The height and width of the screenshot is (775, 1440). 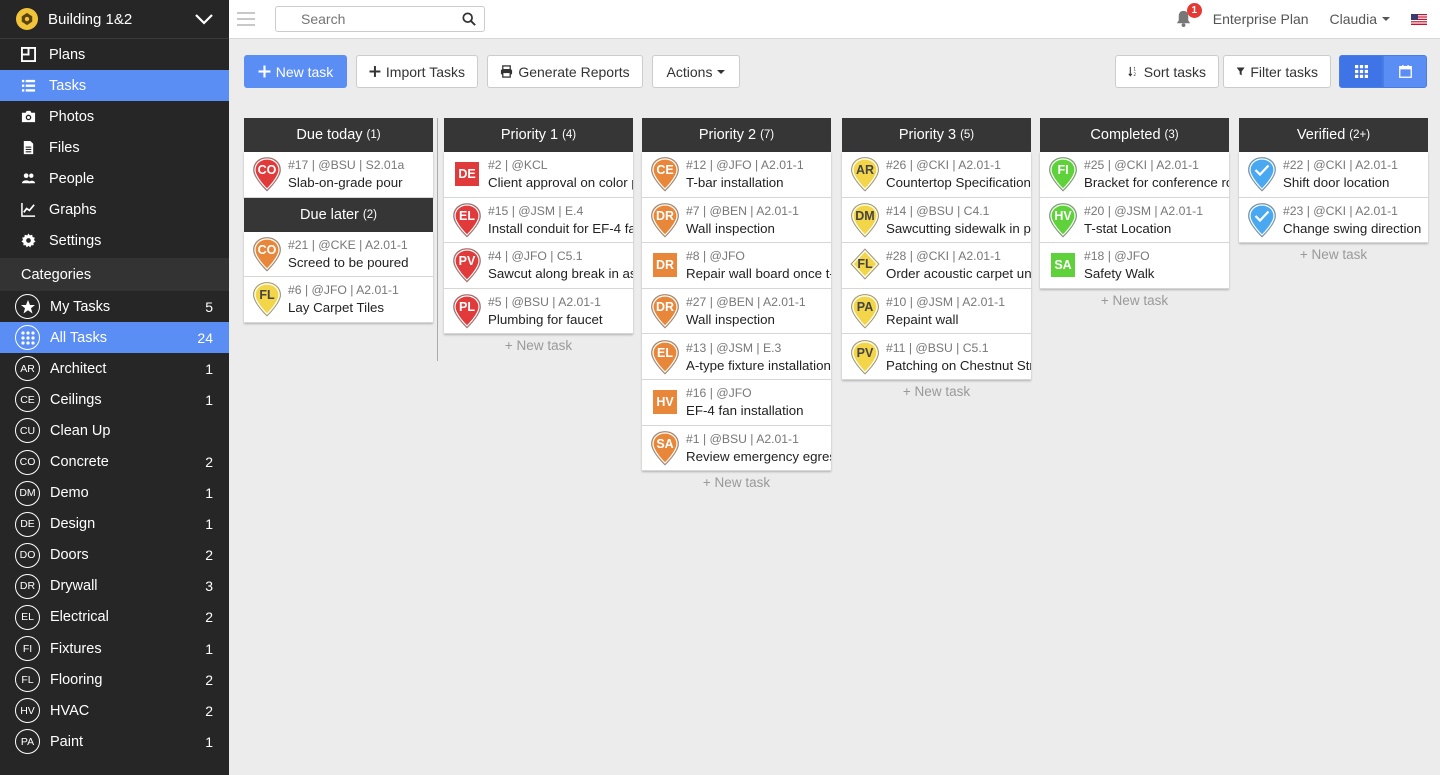 I want to click on actions-dropdown: Actions, so click(x=696, y=71).